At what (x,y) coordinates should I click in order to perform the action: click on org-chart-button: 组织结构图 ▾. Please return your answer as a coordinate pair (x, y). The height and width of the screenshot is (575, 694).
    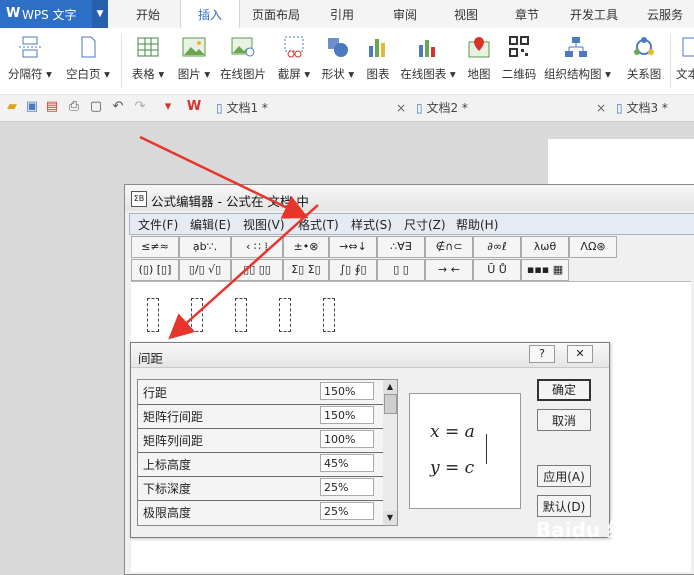
    Looking at the image, I should click on (577, 61).